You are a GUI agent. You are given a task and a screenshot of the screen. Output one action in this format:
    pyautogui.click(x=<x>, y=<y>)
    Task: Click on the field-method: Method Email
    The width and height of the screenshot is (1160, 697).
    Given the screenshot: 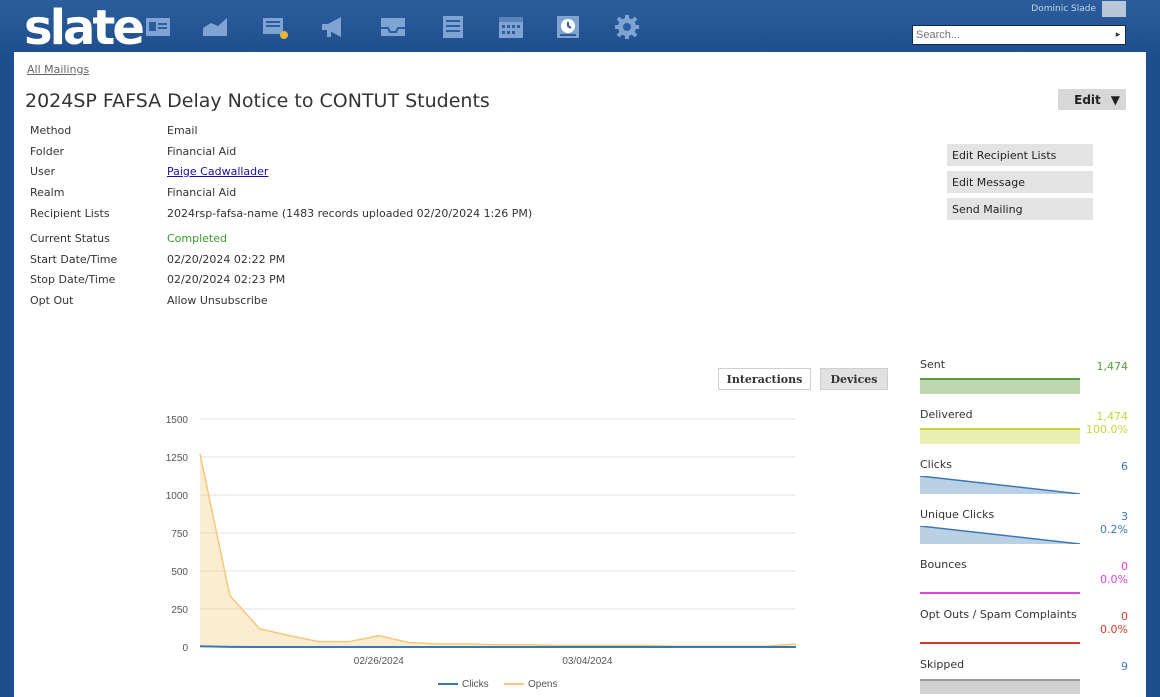 What is the action you would take?
    pyautogui.click(x=330, y=132)
    